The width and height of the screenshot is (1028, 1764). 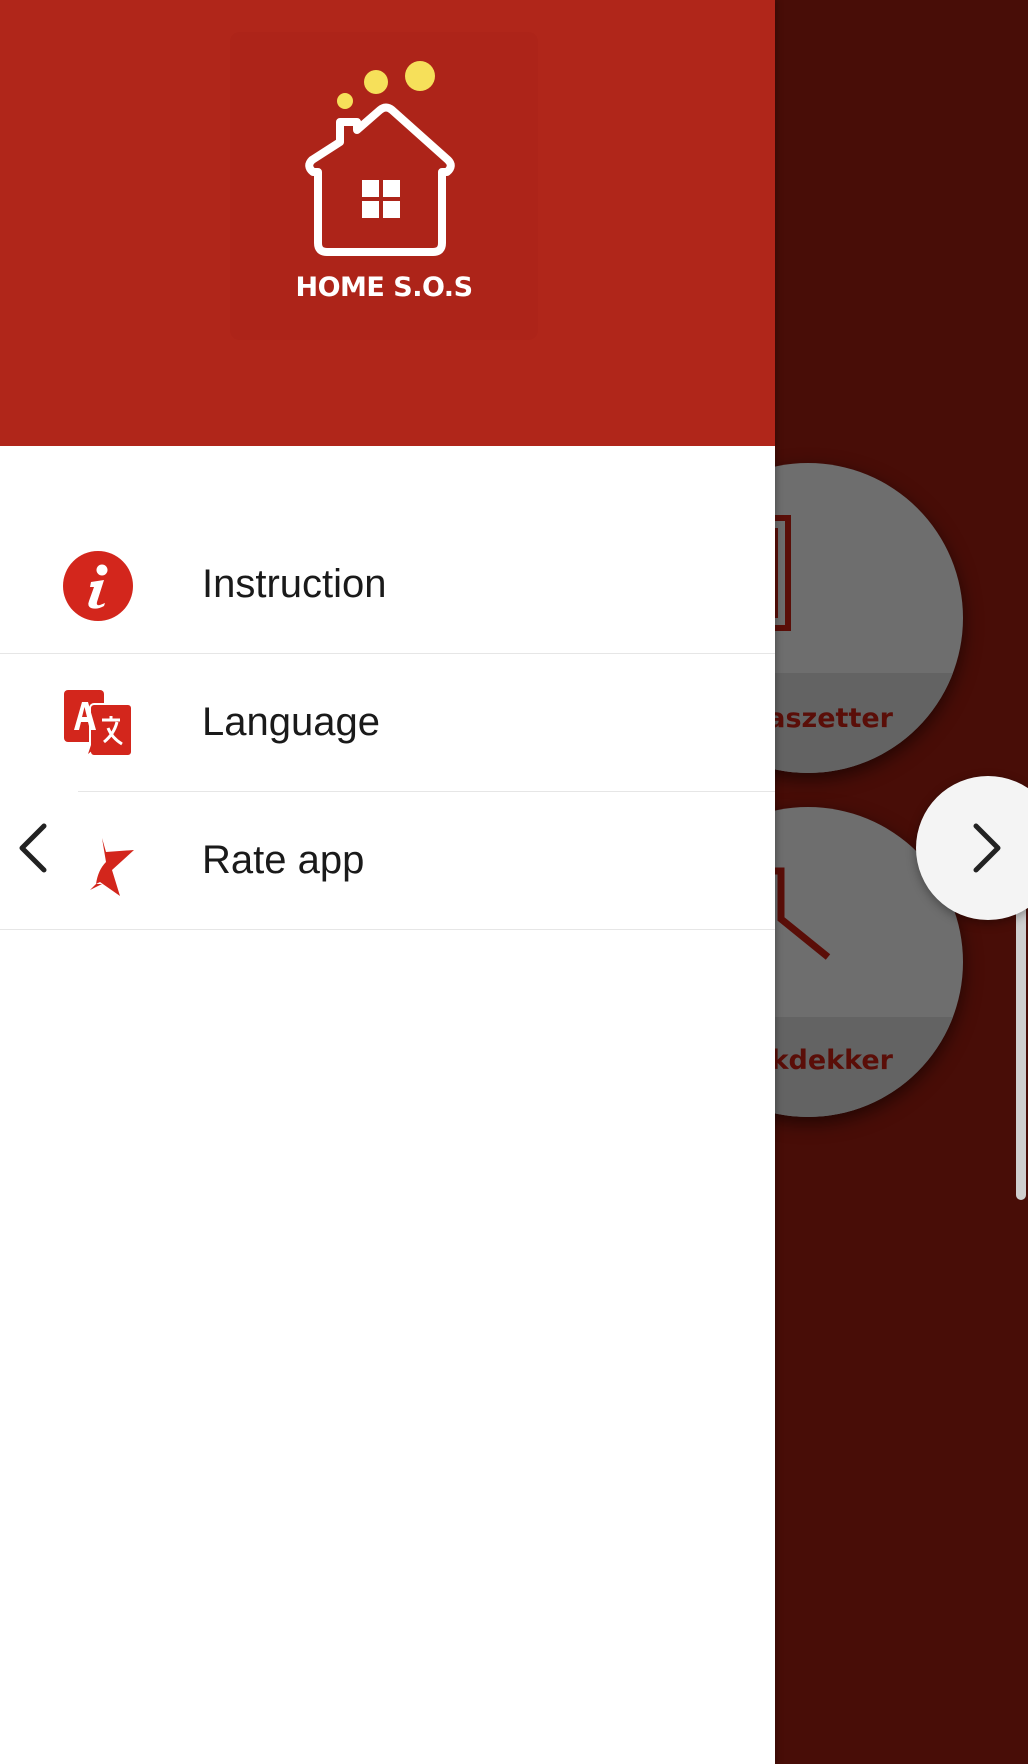 I want to click on previous-arrow-button, so click(x=35, y=848).